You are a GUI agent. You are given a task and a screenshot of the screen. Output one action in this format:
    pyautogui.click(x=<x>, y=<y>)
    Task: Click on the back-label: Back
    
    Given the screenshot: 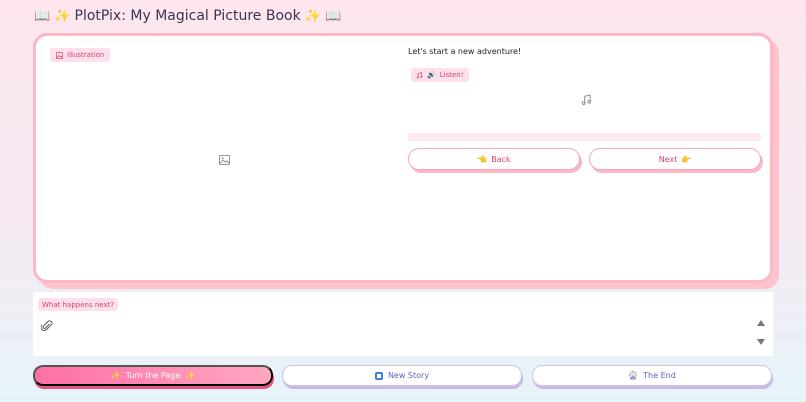 What is the action you would take?
    pyautogui.click(x=501, y=159)
    